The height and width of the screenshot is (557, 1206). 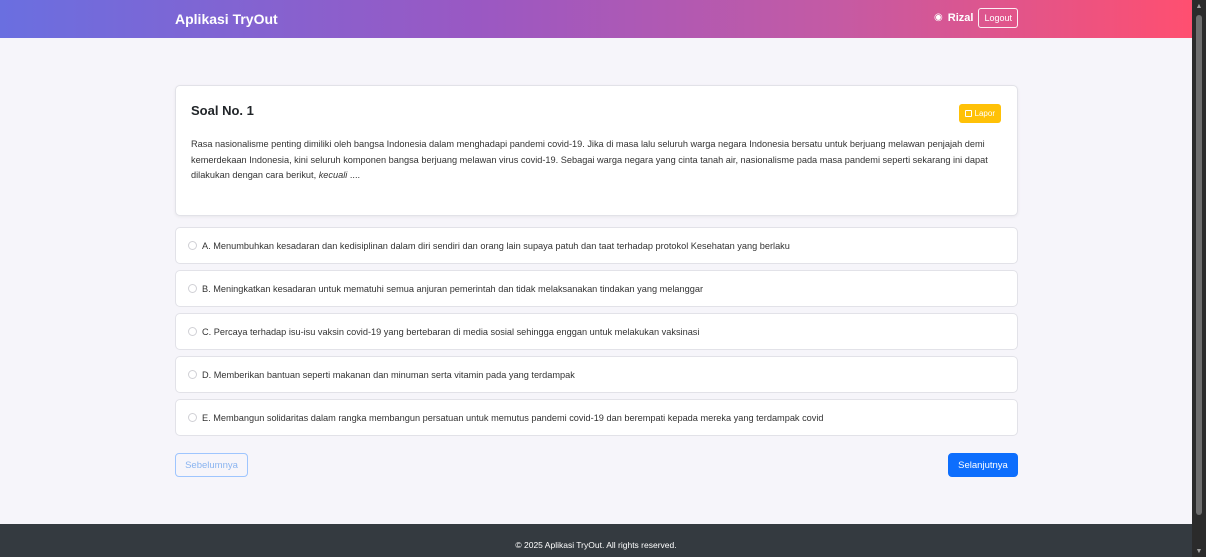 What do you see at coordinates (1199, 6) in the screenshot?
I see `scroll-up-icon: ▲` at bounding box center [1199, 6].